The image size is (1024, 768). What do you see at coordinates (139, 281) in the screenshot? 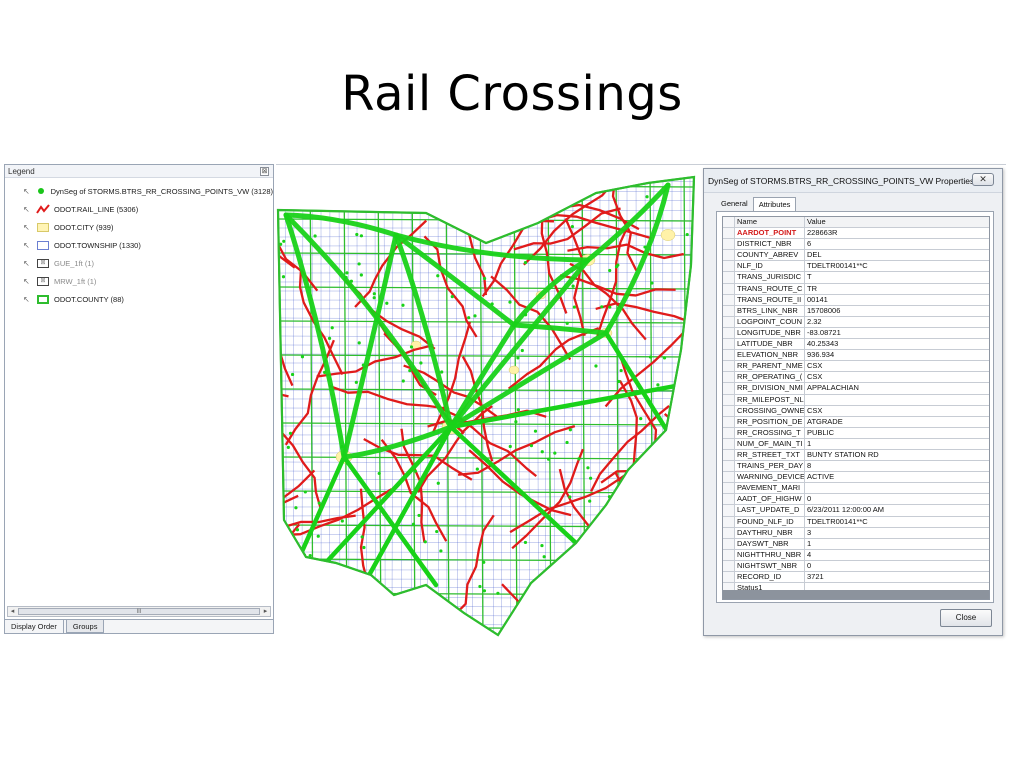
I see `legend-item-mrw: ↖ ⊠ MRW_1ft (1)` at bounding box center [139, 281].